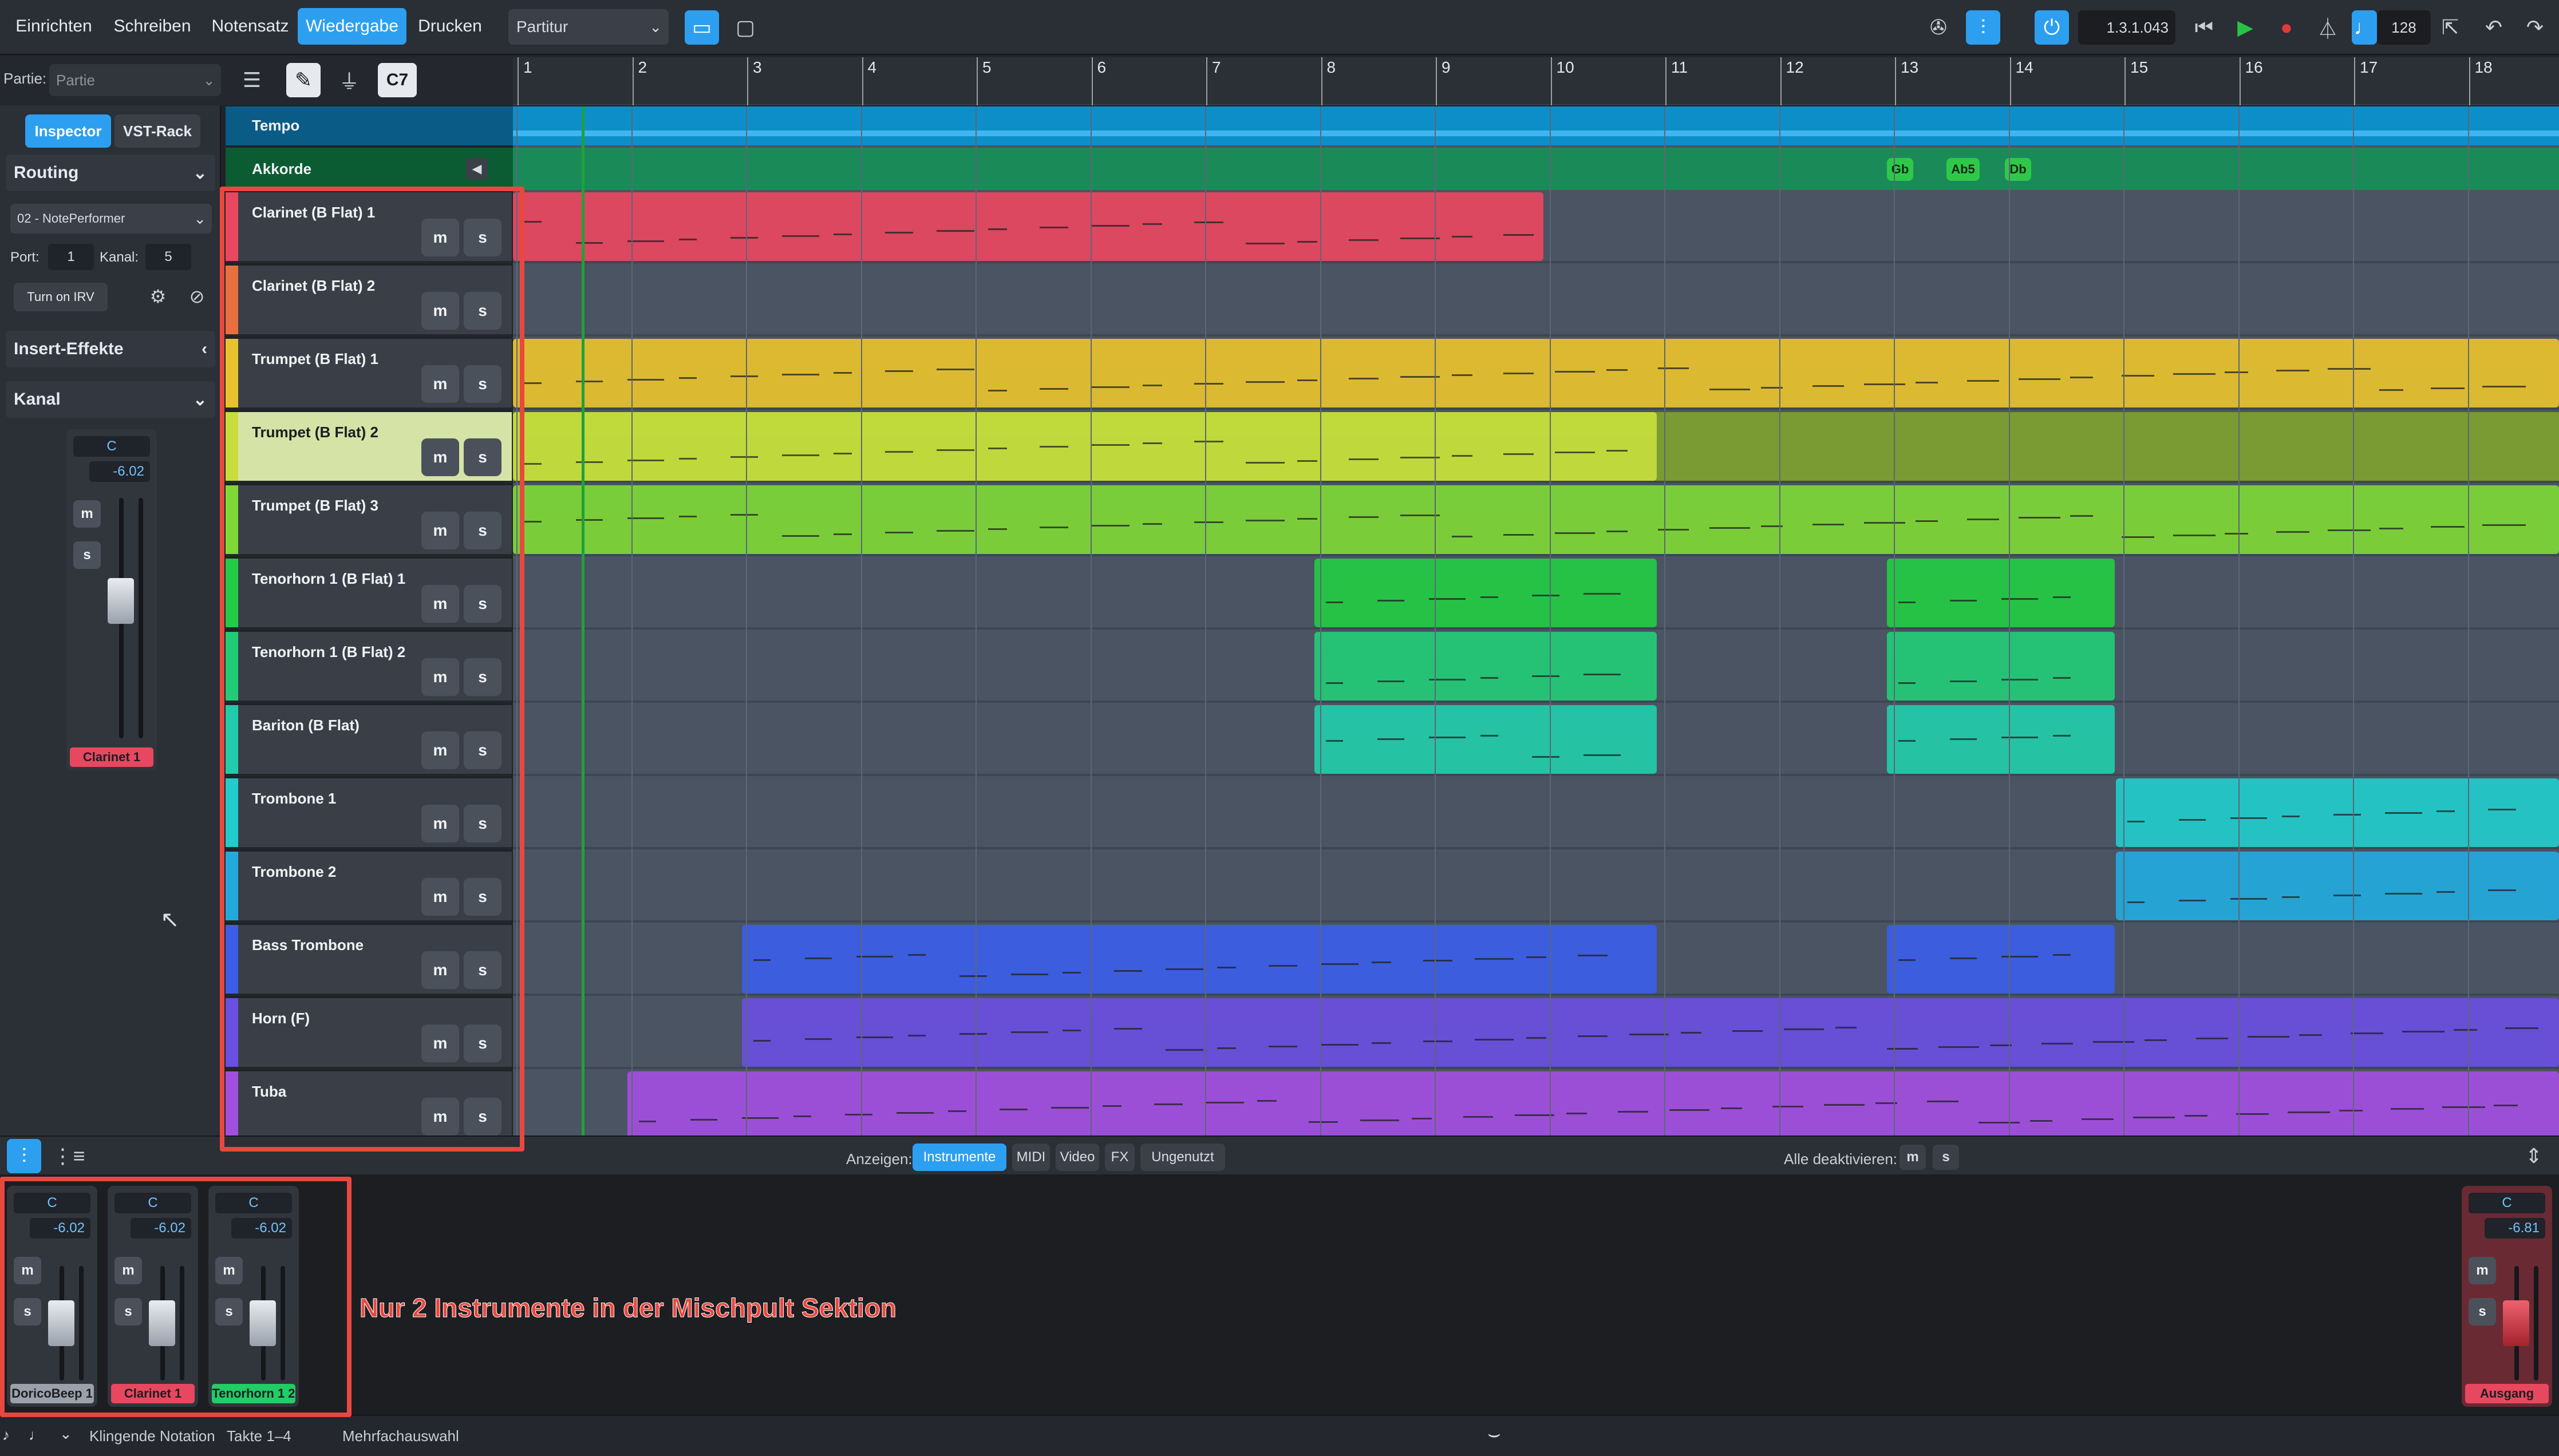 The width and height of the screenshot is (2559, 1456). I want to click on volume-readout: -6.02, so click(120, 471).